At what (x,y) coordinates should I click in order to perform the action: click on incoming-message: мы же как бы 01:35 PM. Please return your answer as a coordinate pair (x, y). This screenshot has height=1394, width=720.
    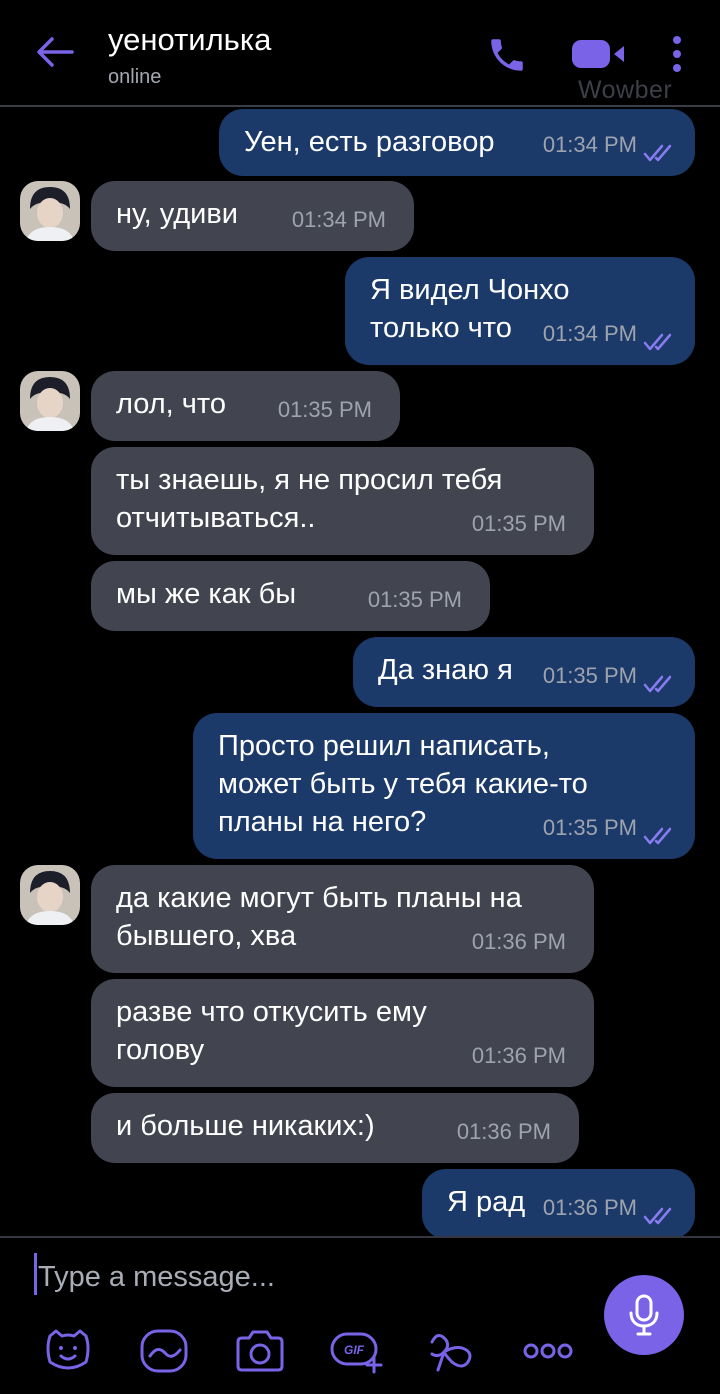
    Looking at the image, I should click on (290, 596).